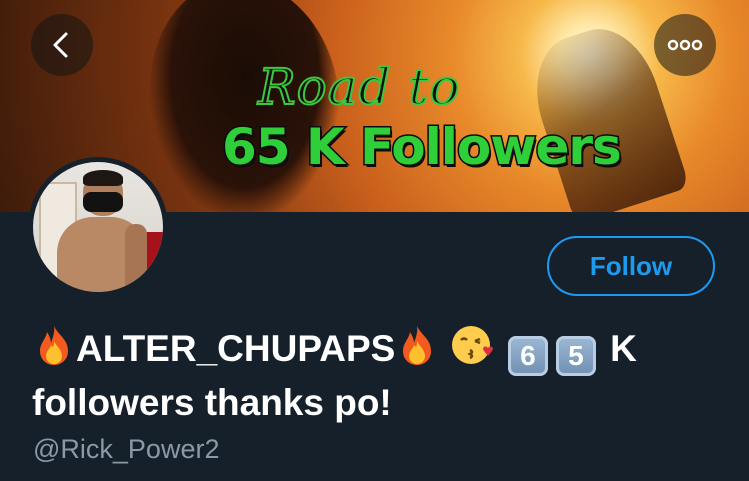 This screenshot has height=481, width=749. I want to click on more-horizontal-icon, so click(685, 45).